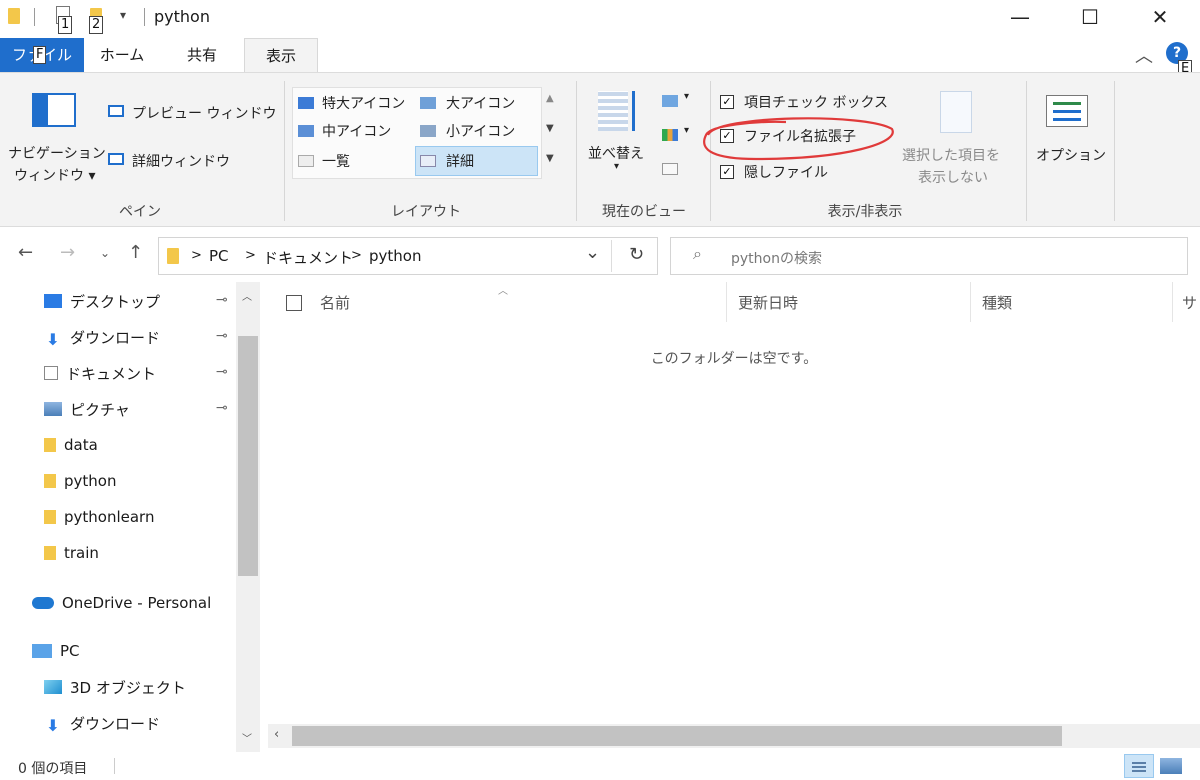 The width and height of the screenshot is (1200, 780). I want to click on small-icons-option: 小アイコン, so click(480, 131).